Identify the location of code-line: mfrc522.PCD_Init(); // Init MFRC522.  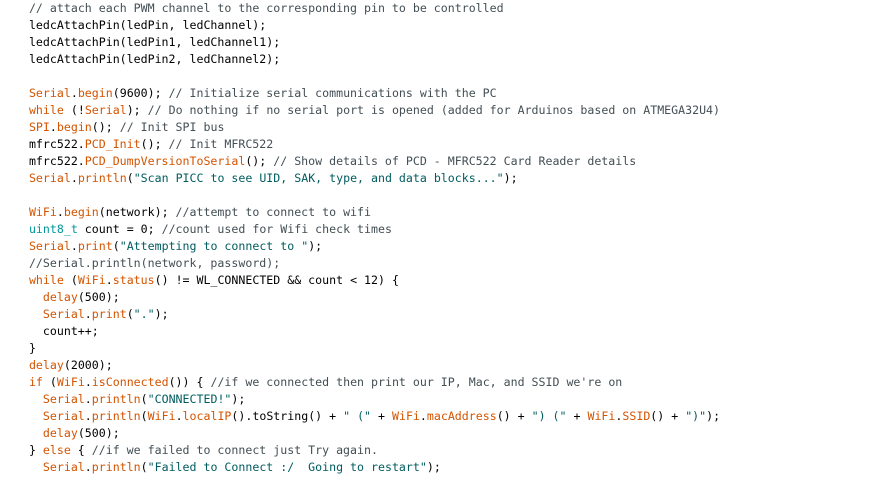
(364, 144).